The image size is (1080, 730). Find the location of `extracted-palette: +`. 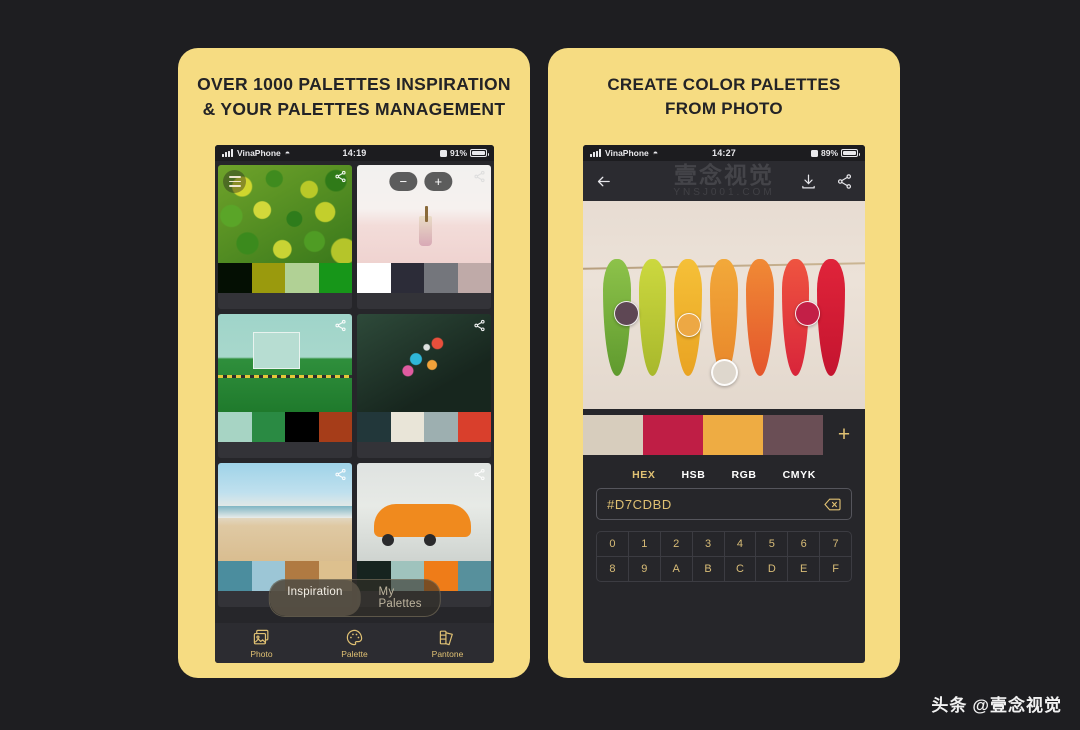

extracted-palette: + is located at coordinates (724, 435).